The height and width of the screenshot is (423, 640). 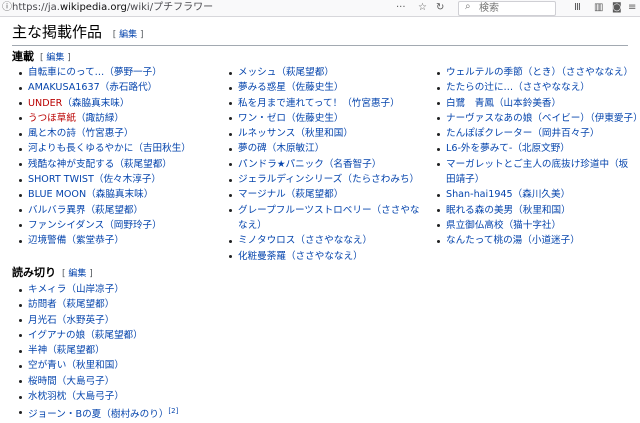 What do you see at coordinates (56, 335) in the screenshot?
I see `work-title-link: イグアナの娘` at bounding box center [56, 335].